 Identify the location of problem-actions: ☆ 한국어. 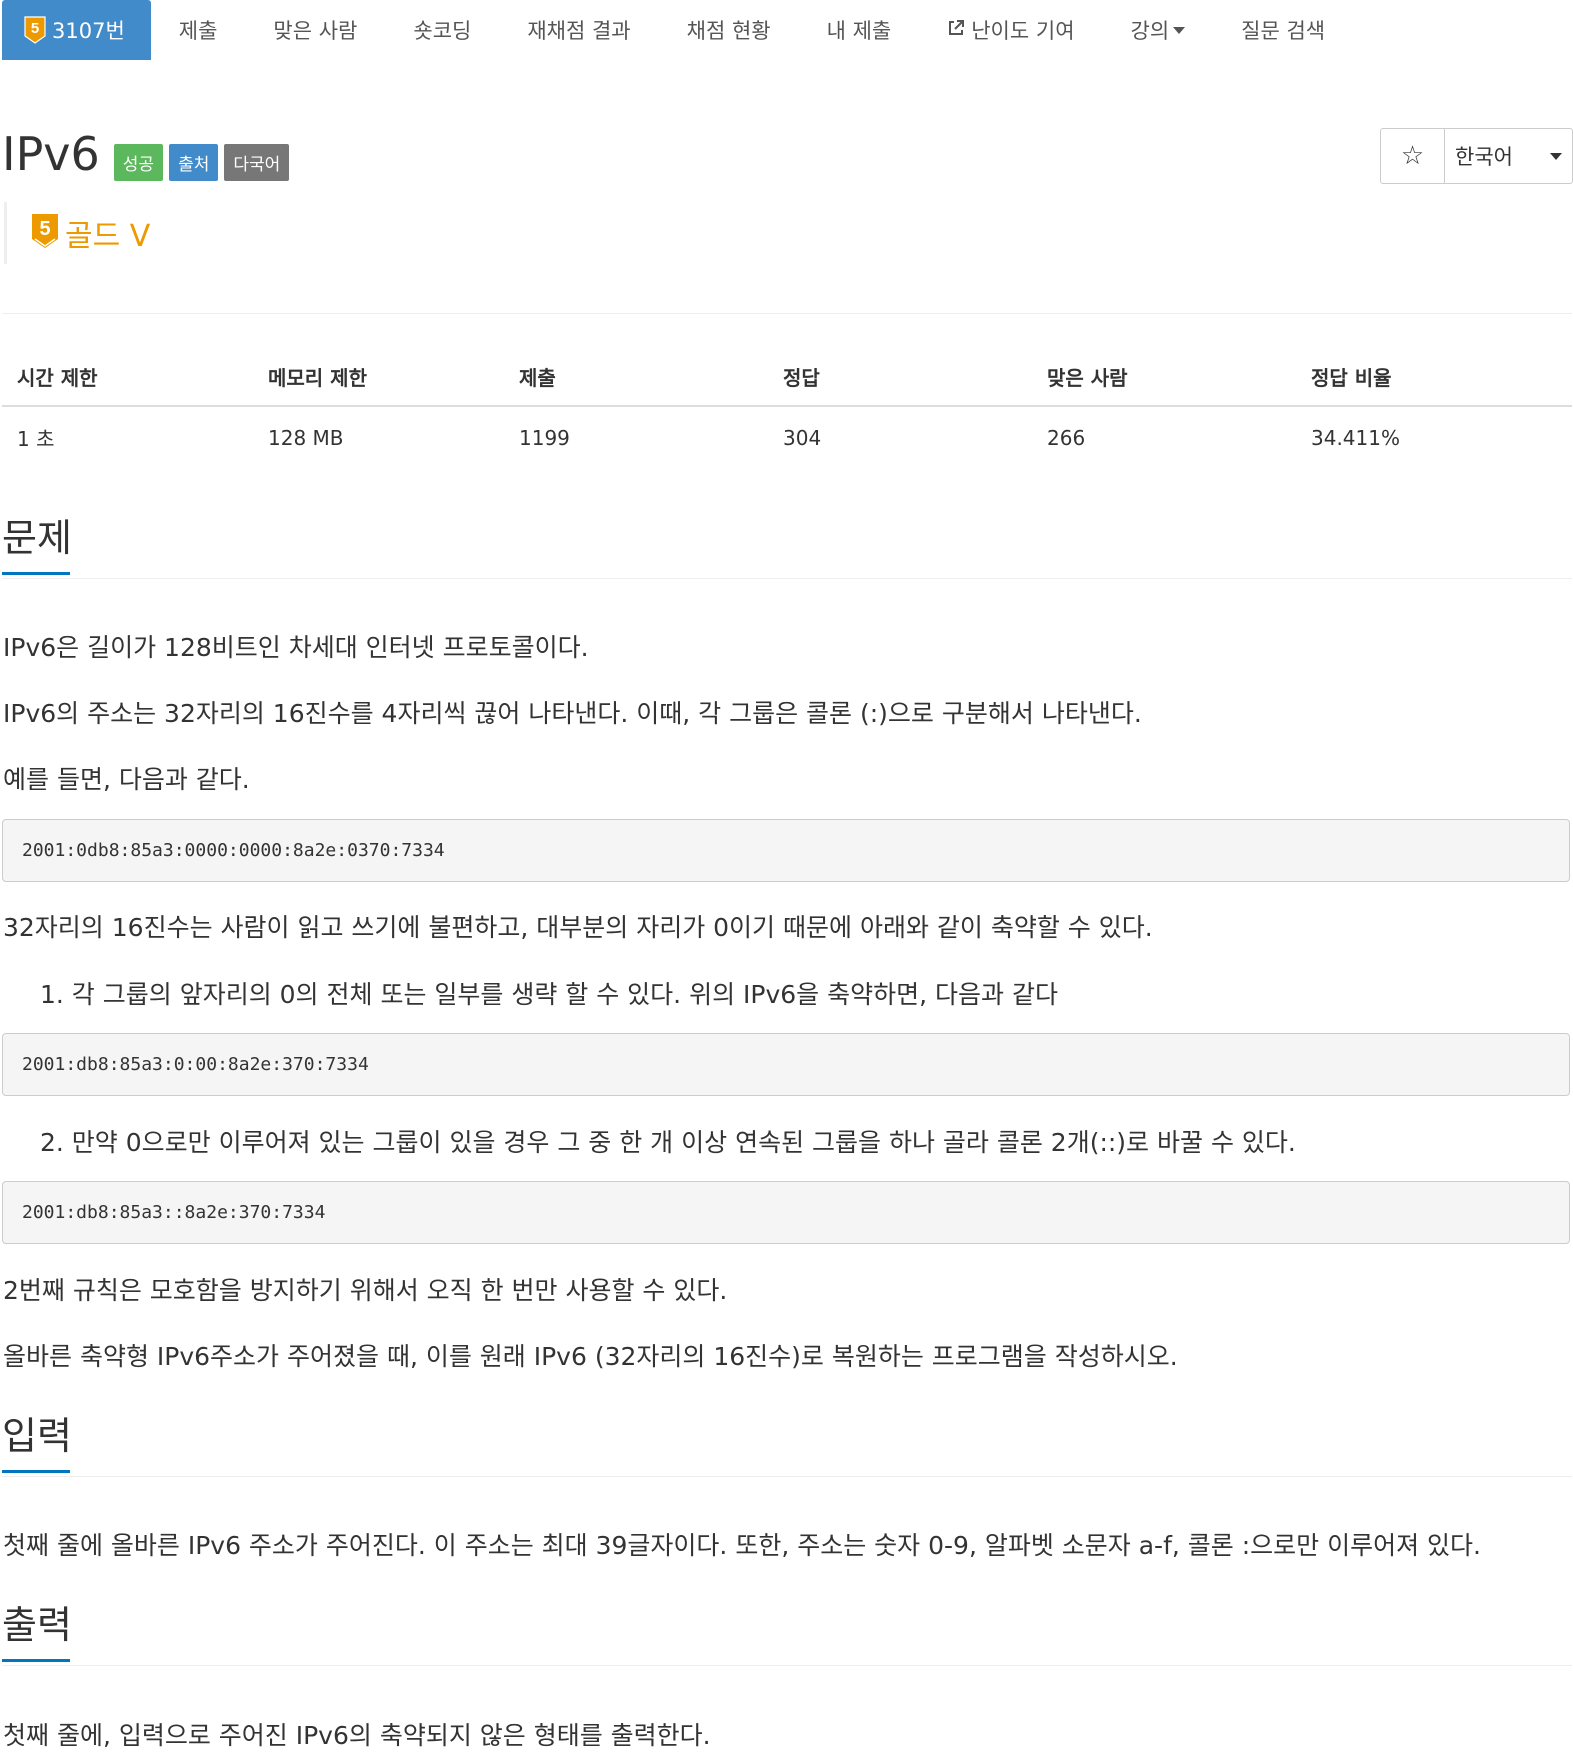
(1476, 156).